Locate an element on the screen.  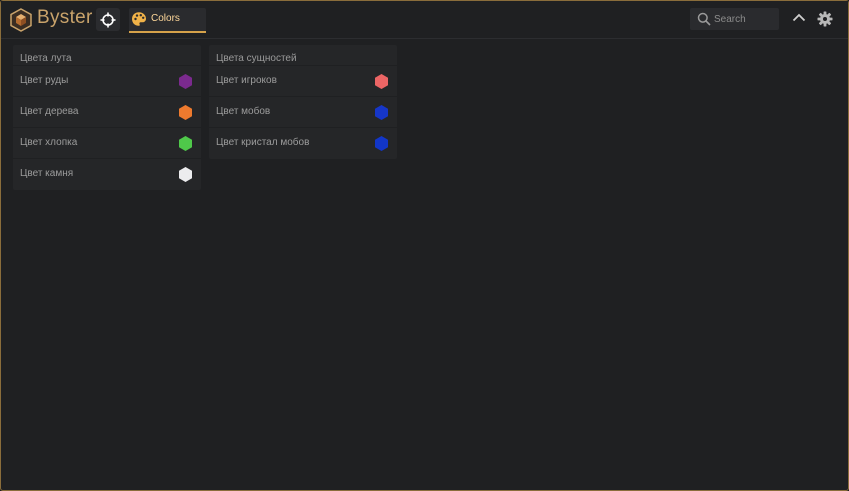
color-row-wood: Цвет дерева is located at coordinates (107, 112).